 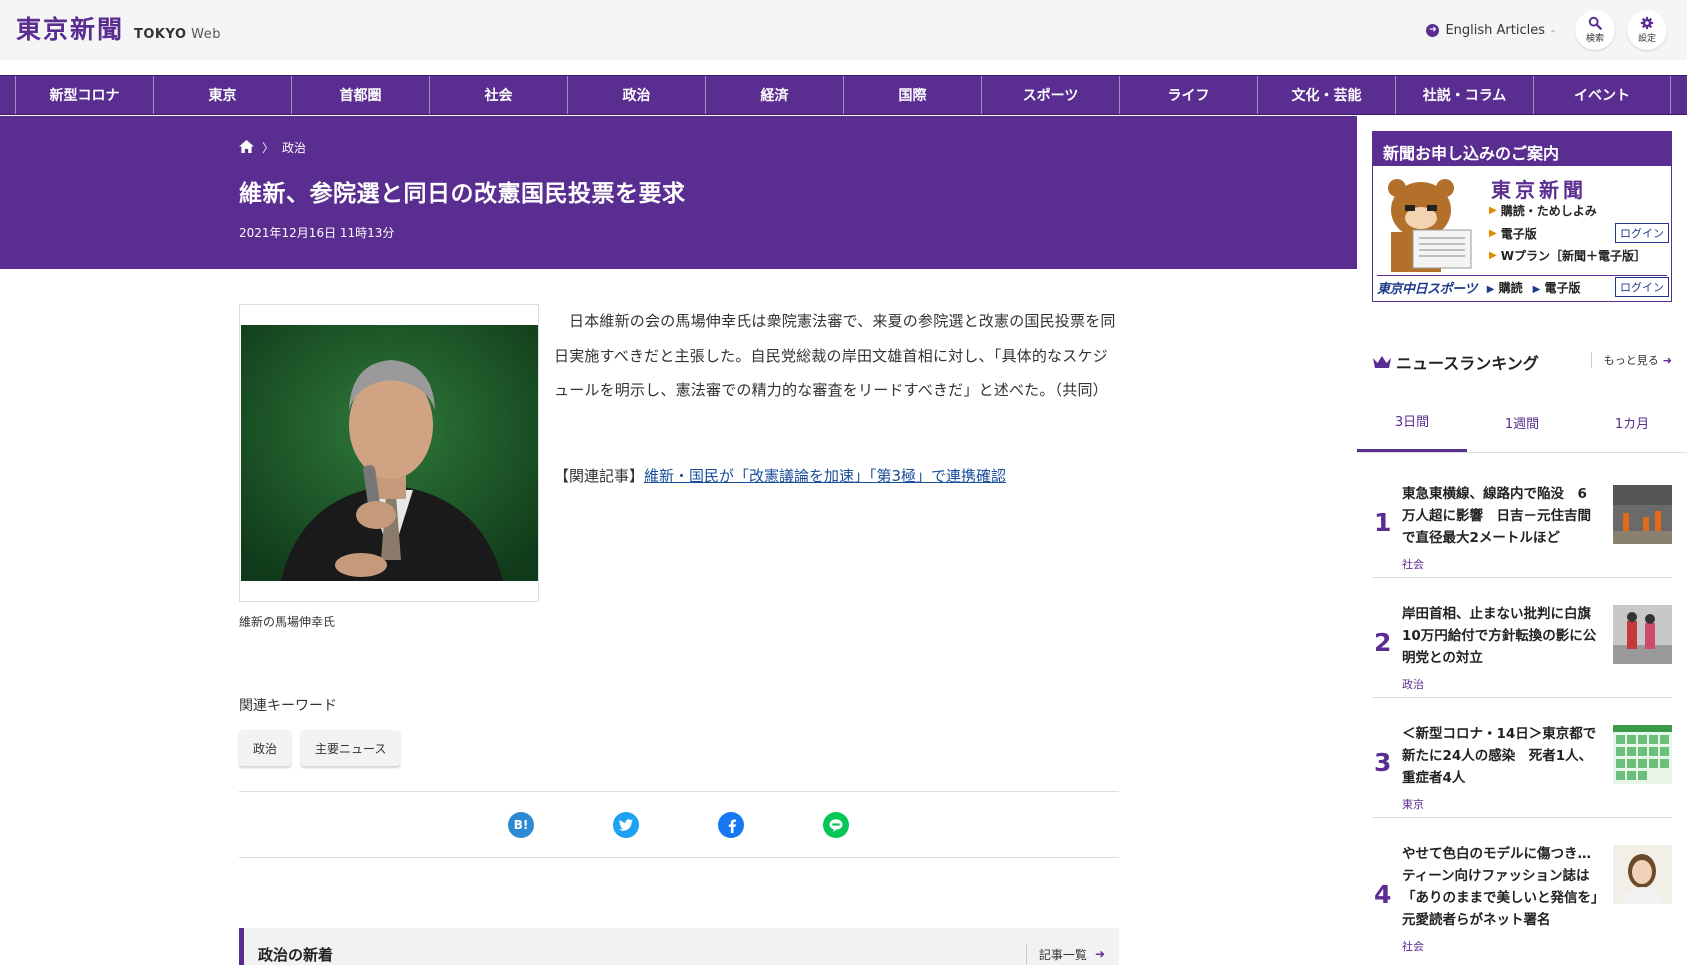 What do you see at coordinates (294, 147) in the screenshot?
I see `breadcrumb-category: 政治` at bounding box center [294, 147].